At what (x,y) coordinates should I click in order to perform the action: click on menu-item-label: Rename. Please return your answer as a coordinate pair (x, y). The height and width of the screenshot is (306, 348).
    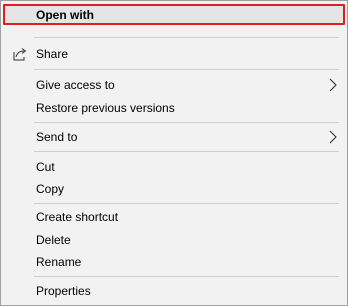
    Looking at the image, I should click on (59, 262).